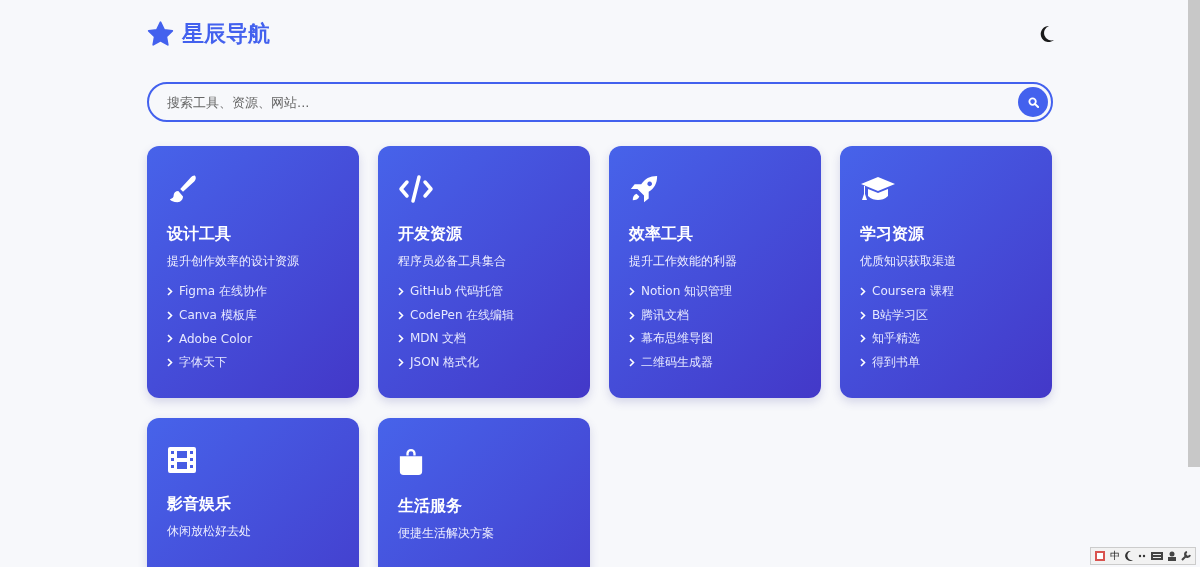 This screenshot has height=567, width=1200. Describe the element at coordinates (182, 460) in the screenshot. I see `film-icon` at that location.